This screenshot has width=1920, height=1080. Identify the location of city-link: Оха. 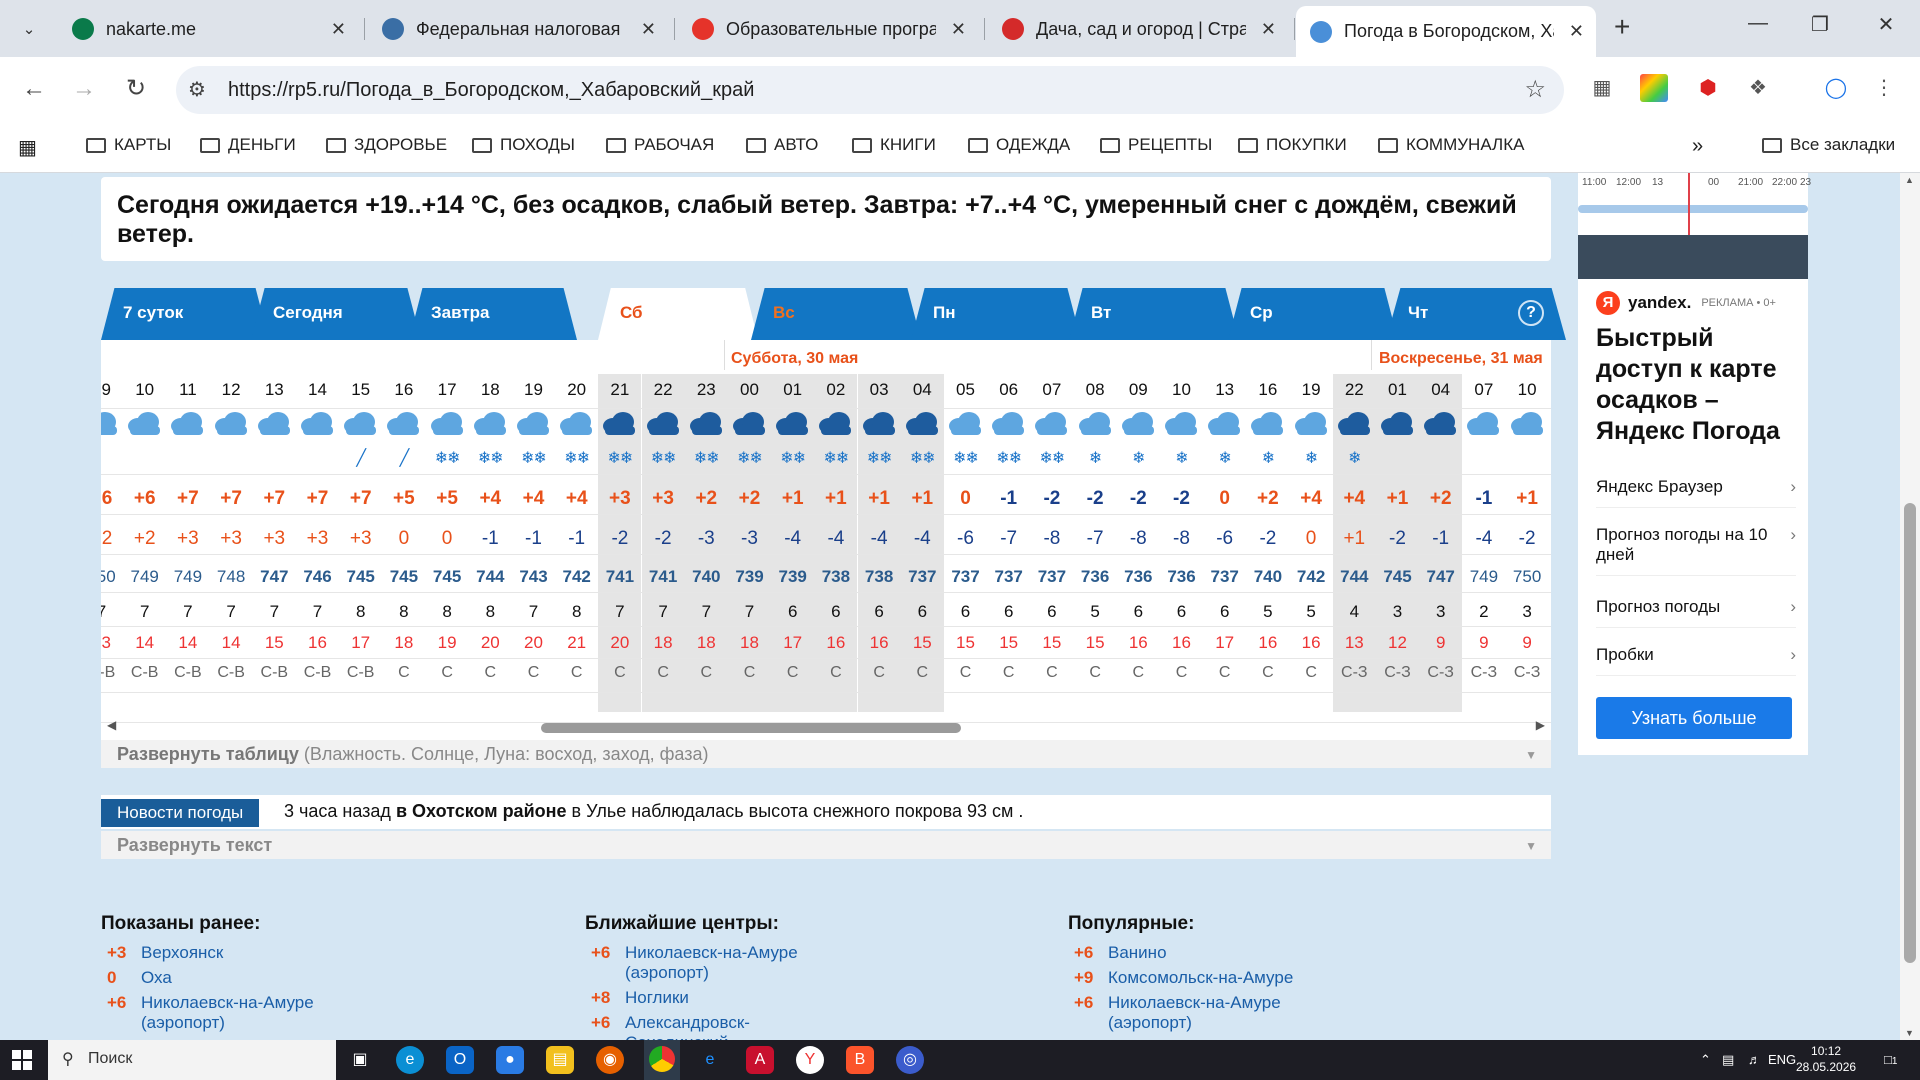
(241, 978).